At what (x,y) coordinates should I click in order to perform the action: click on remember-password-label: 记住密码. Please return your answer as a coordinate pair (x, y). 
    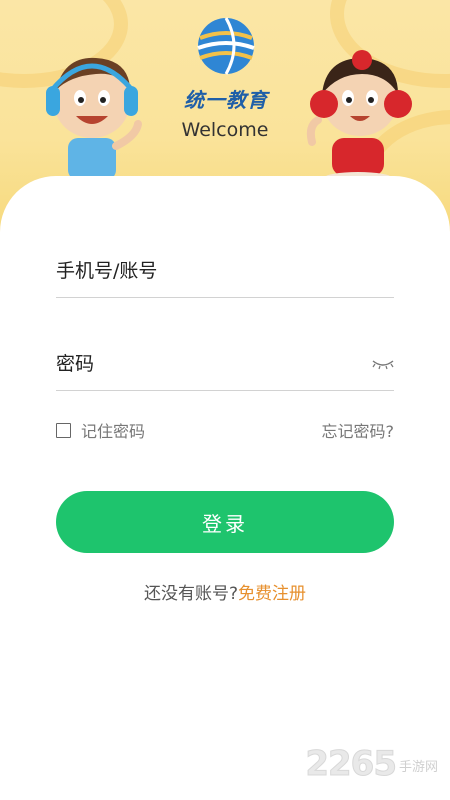
    Looking at the image, I should click on (113, 431).